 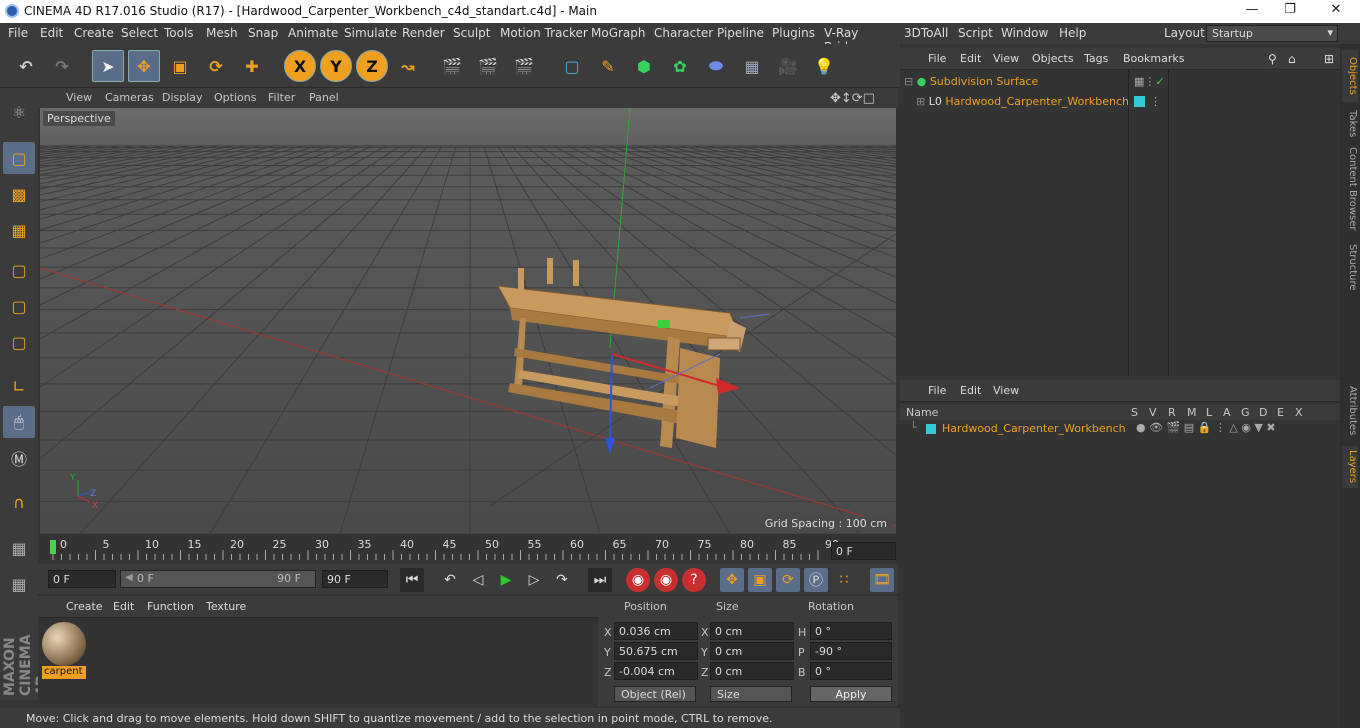 What do you see at coordinates (1034, 428) in the screenshot?
I see `layer-name: Hardwood_Carpenter_Workbench` at bounding box center [1034, 428].